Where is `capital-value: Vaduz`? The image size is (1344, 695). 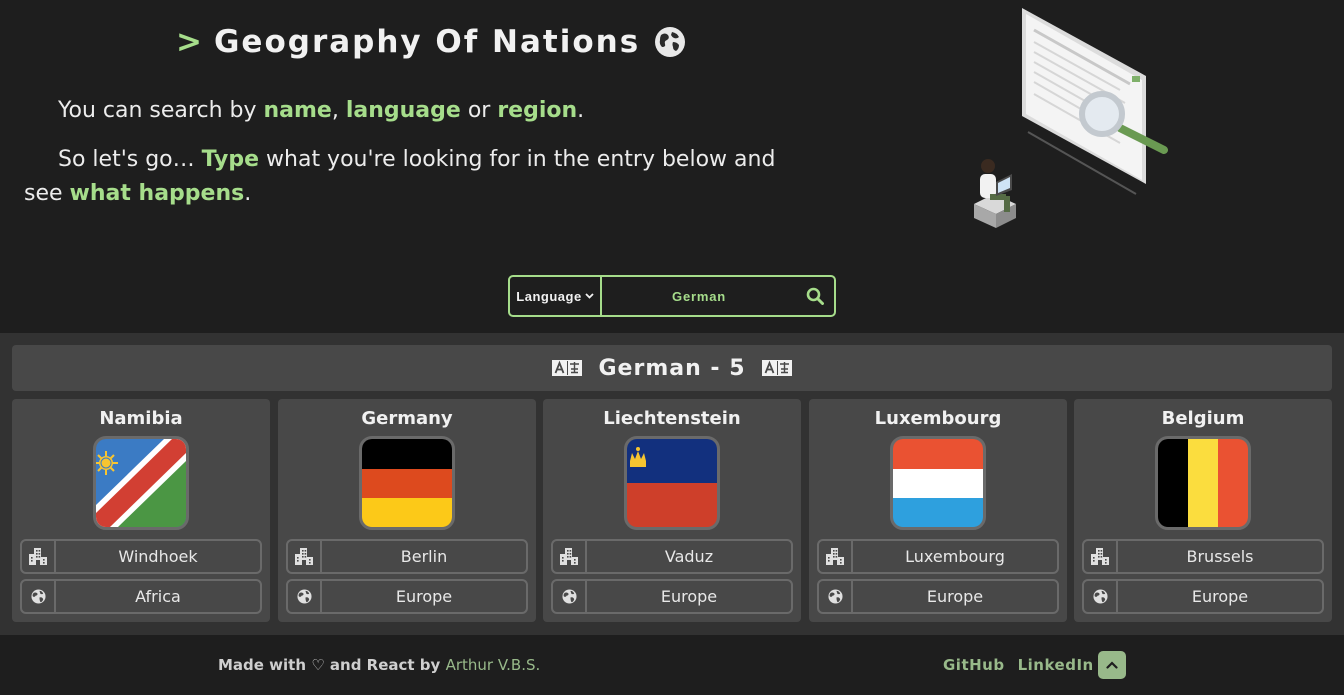
capital-value: Vaduz is located at coordinates (689, 556).